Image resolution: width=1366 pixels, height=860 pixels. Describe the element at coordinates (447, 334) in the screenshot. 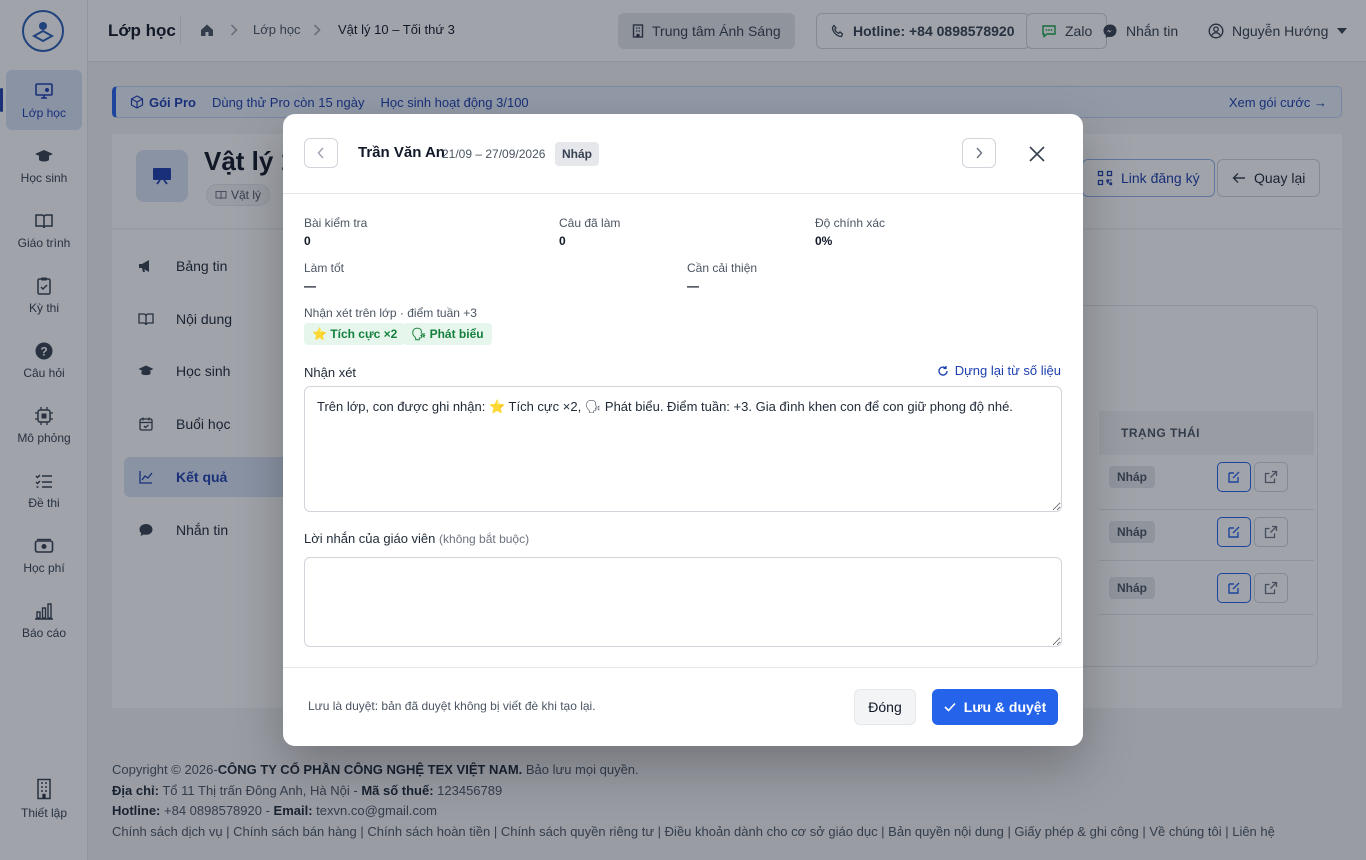

I see `tag-speaking: 🗣 Phát biểu` at that location.